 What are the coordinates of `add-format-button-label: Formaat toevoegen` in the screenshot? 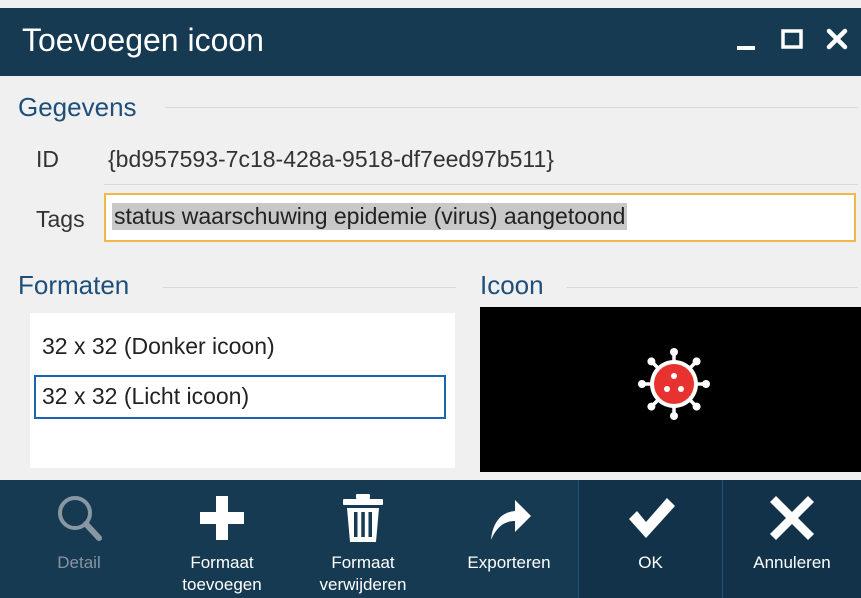 It's located at (222, 573).